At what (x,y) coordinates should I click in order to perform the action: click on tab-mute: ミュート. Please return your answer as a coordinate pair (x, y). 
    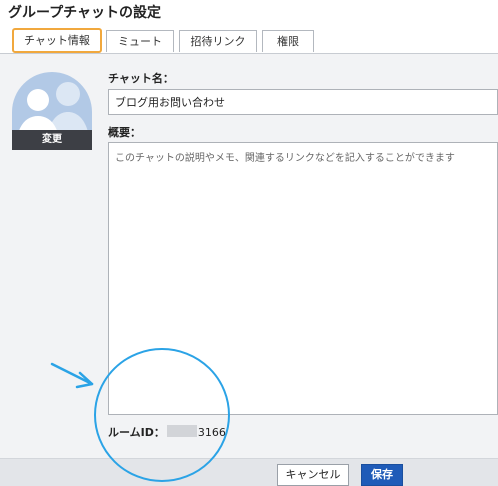
    Looking at the image, I should click on (140, 41).